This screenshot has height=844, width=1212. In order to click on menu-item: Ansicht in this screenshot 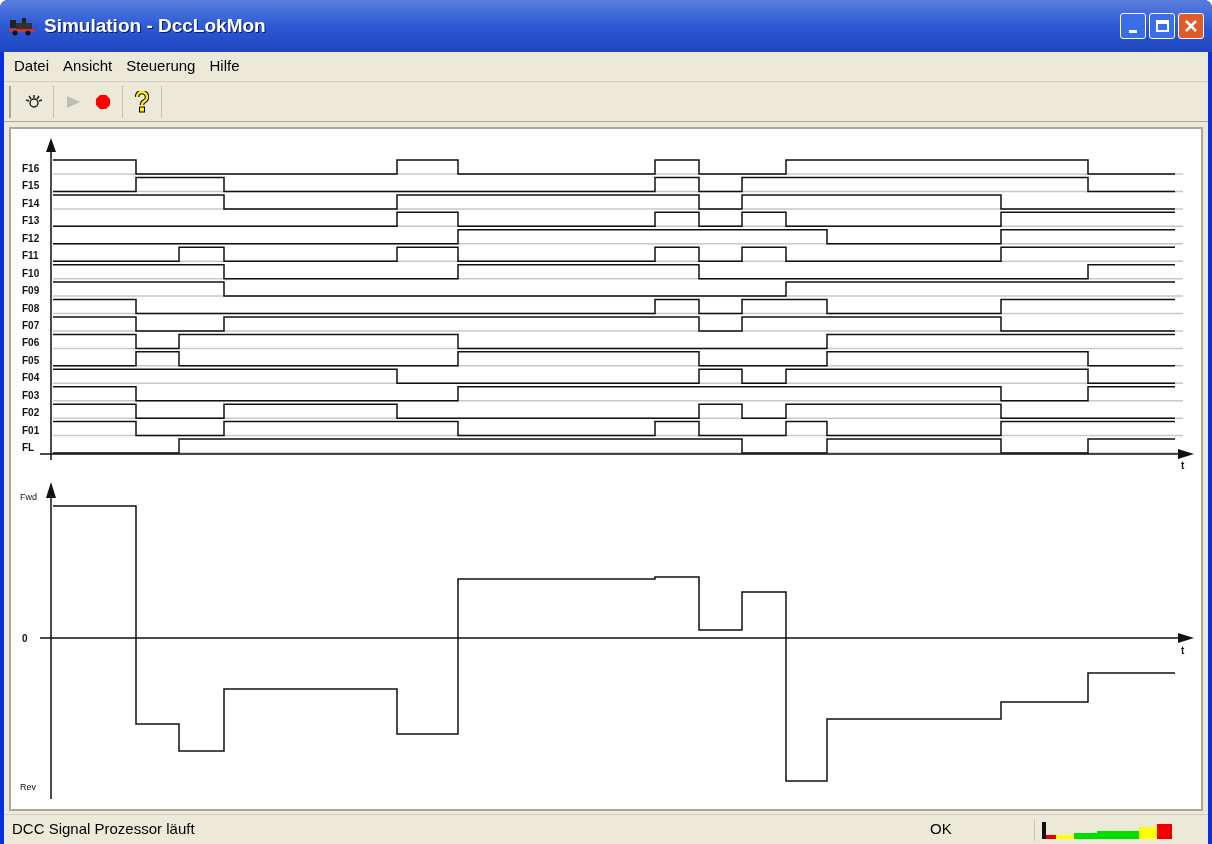, I will do `click(88, 66)`.